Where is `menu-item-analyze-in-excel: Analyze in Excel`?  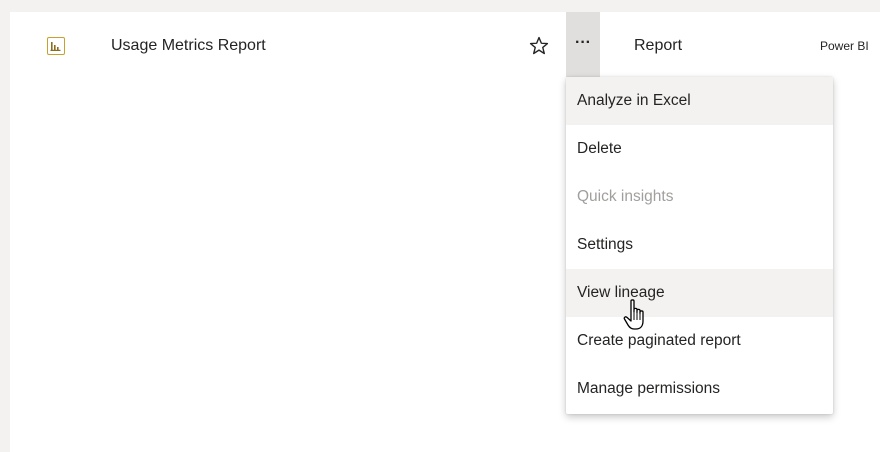
menu-item-analyze-in-excel: Analyze in Excel is located at coordinates (699, 101).